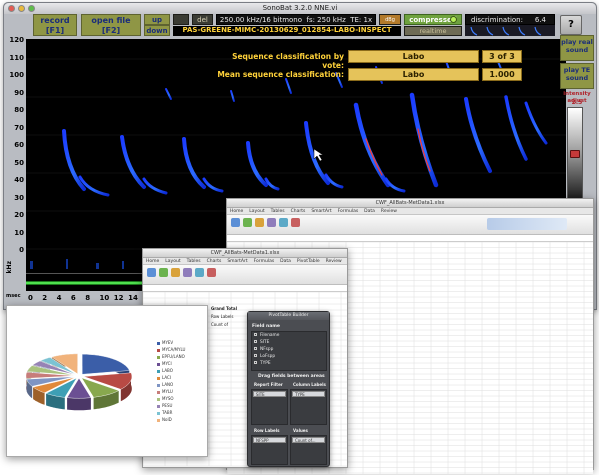  Describe the element at coordinates (16, 154) in the screenshot. I see `frequency-axis: 120 110 100 90 80 70 60 50 40 30 20 10 0` at that location.